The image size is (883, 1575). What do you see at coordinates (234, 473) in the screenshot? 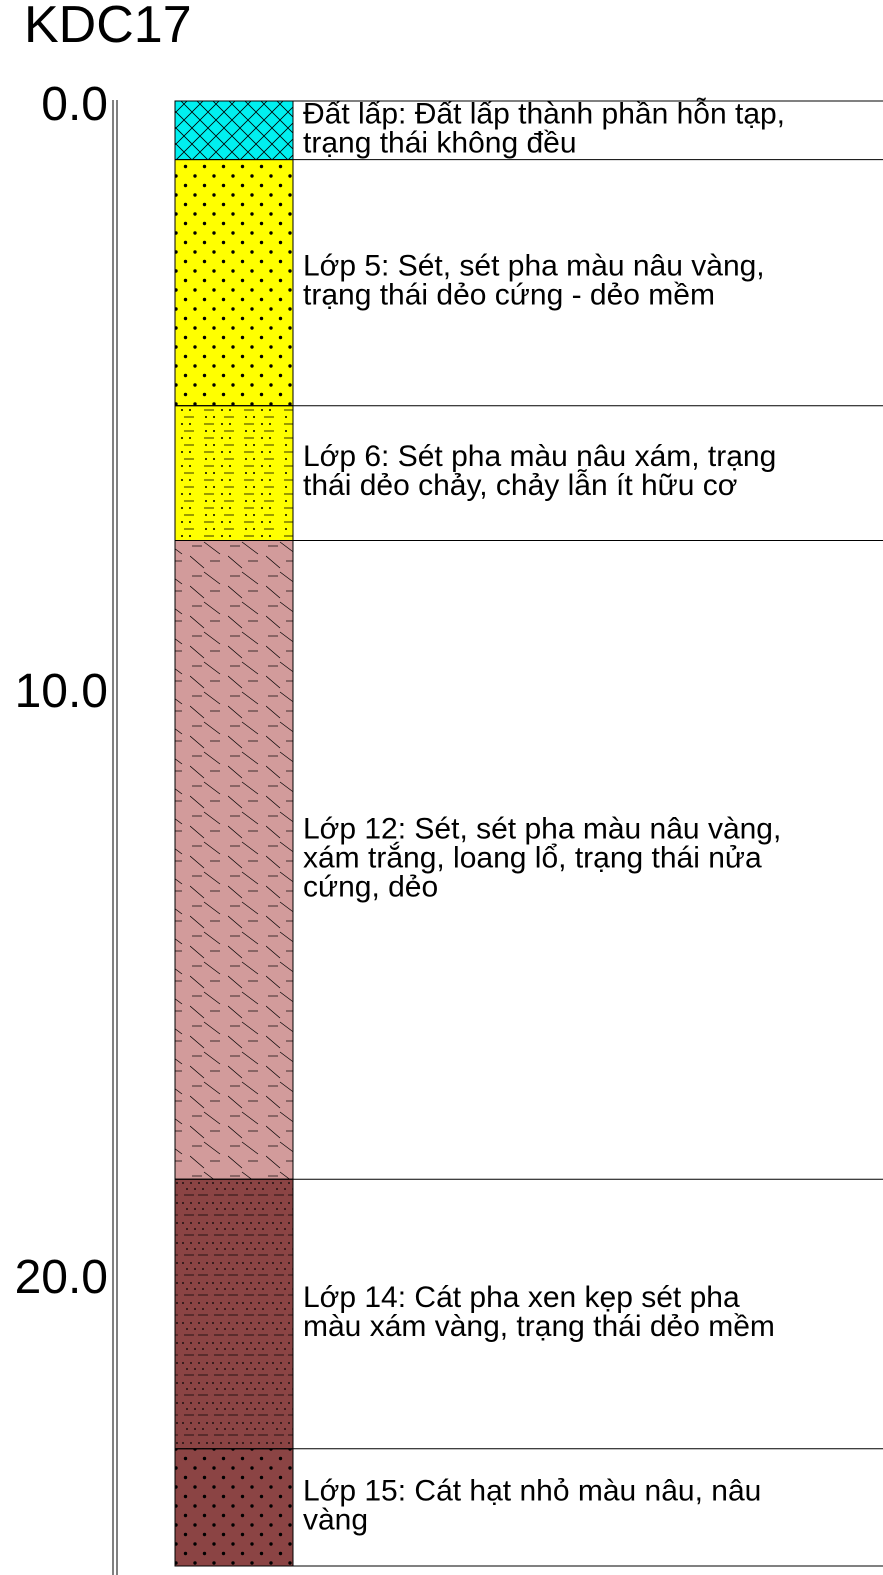
I see `layer-2-fill` at bounding box center [234, 473].